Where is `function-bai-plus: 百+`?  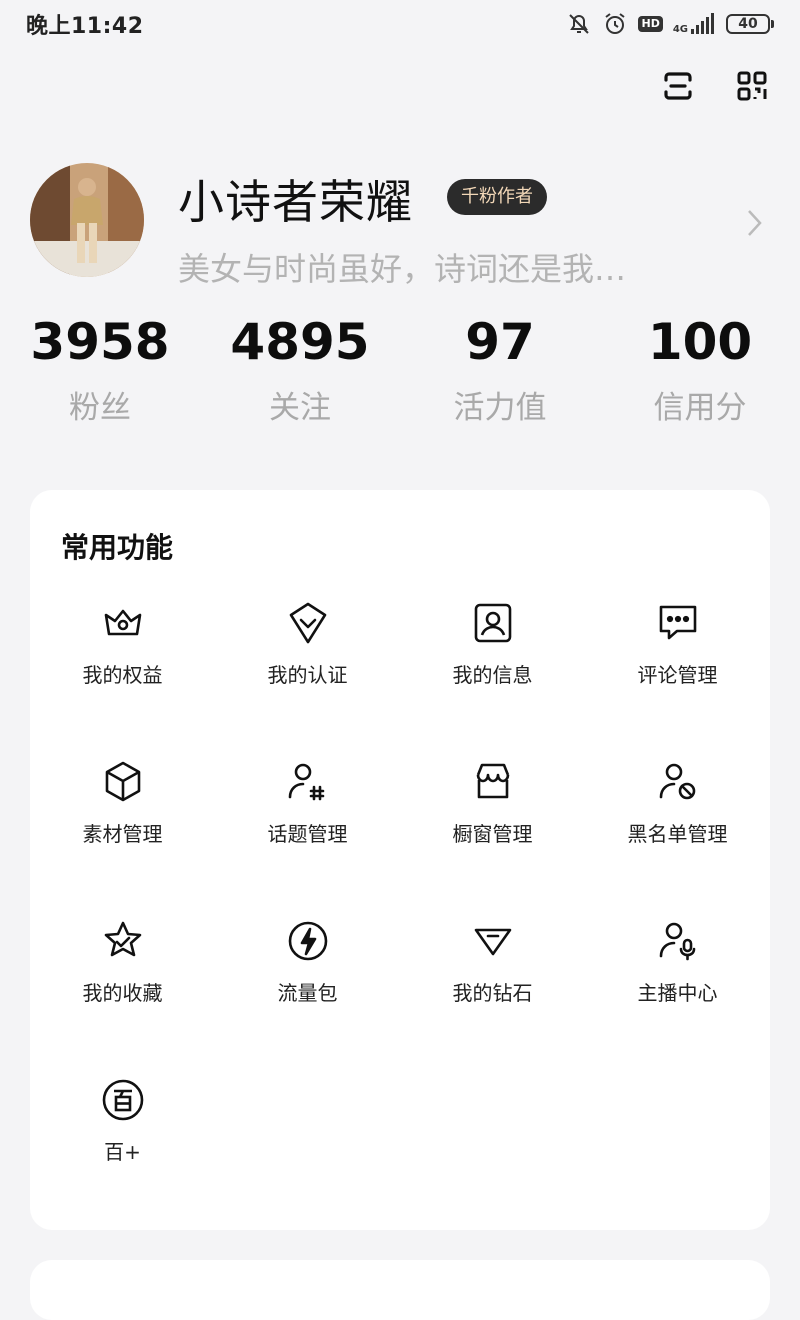 function-bai-plus: 百+ is located at coordinates (122, 1145).